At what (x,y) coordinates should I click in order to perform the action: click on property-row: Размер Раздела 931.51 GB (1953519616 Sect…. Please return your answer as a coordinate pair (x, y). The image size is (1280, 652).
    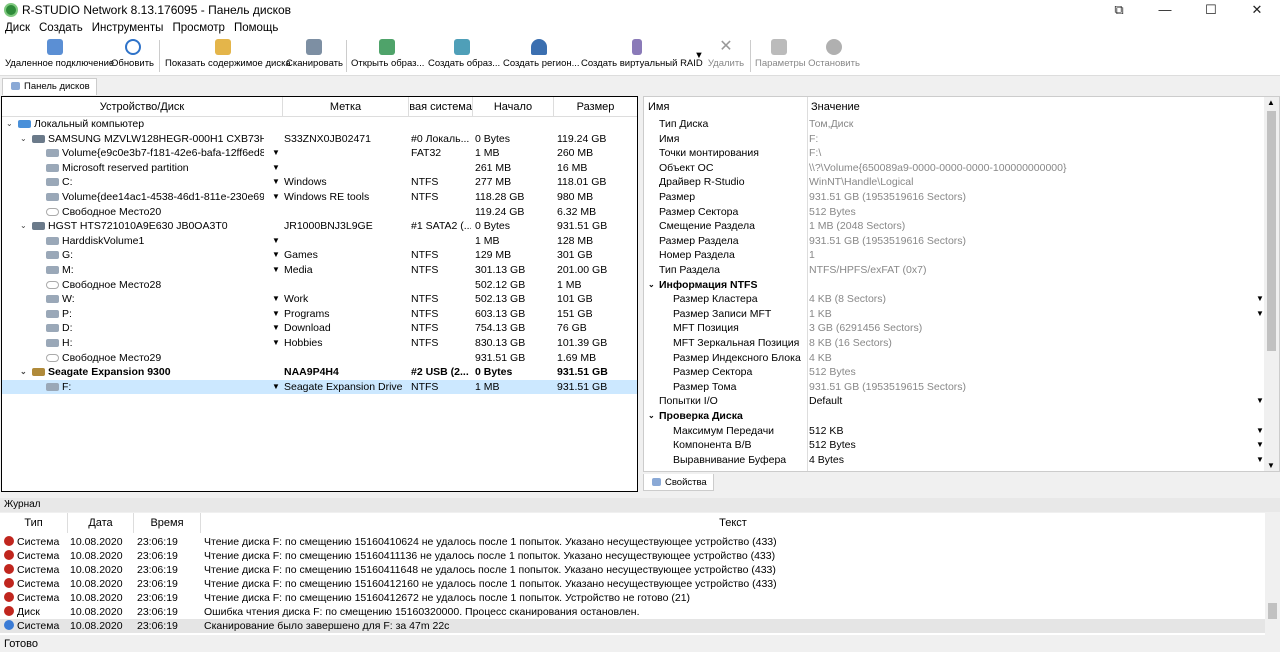
    Looking at the image, I should click on (955, 241).